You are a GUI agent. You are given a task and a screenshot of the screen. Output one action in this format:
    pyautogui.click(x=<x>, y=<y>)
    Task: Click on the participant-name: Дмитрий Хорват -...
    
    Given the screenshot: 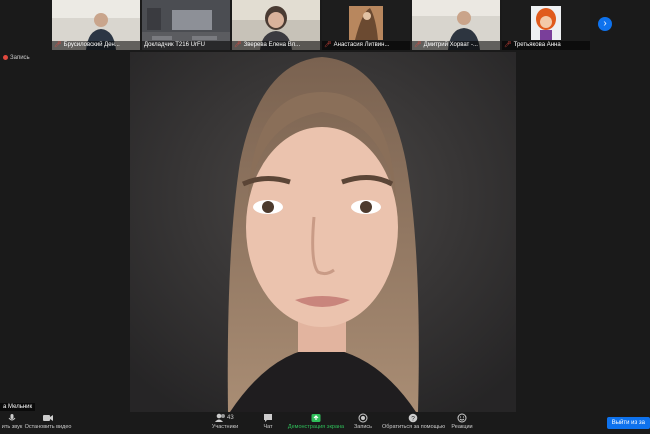 What is the action you would take?
    pyautogui.click(x=450, y=45)
    